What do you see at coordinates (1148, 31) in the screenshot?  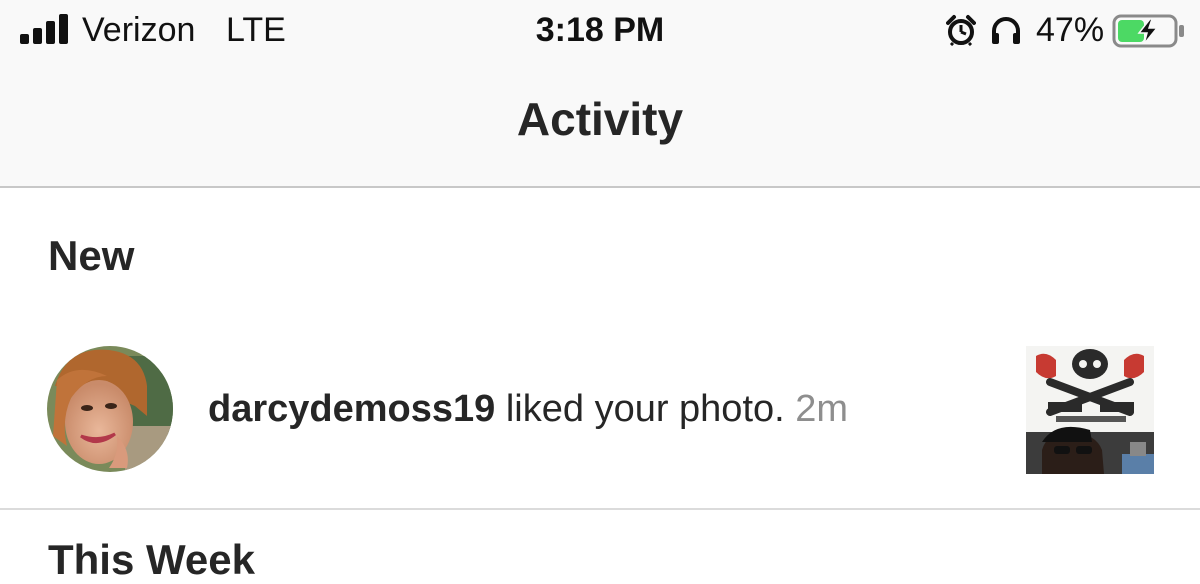 I see `battery-icon` at bounding box center [1148, 31].